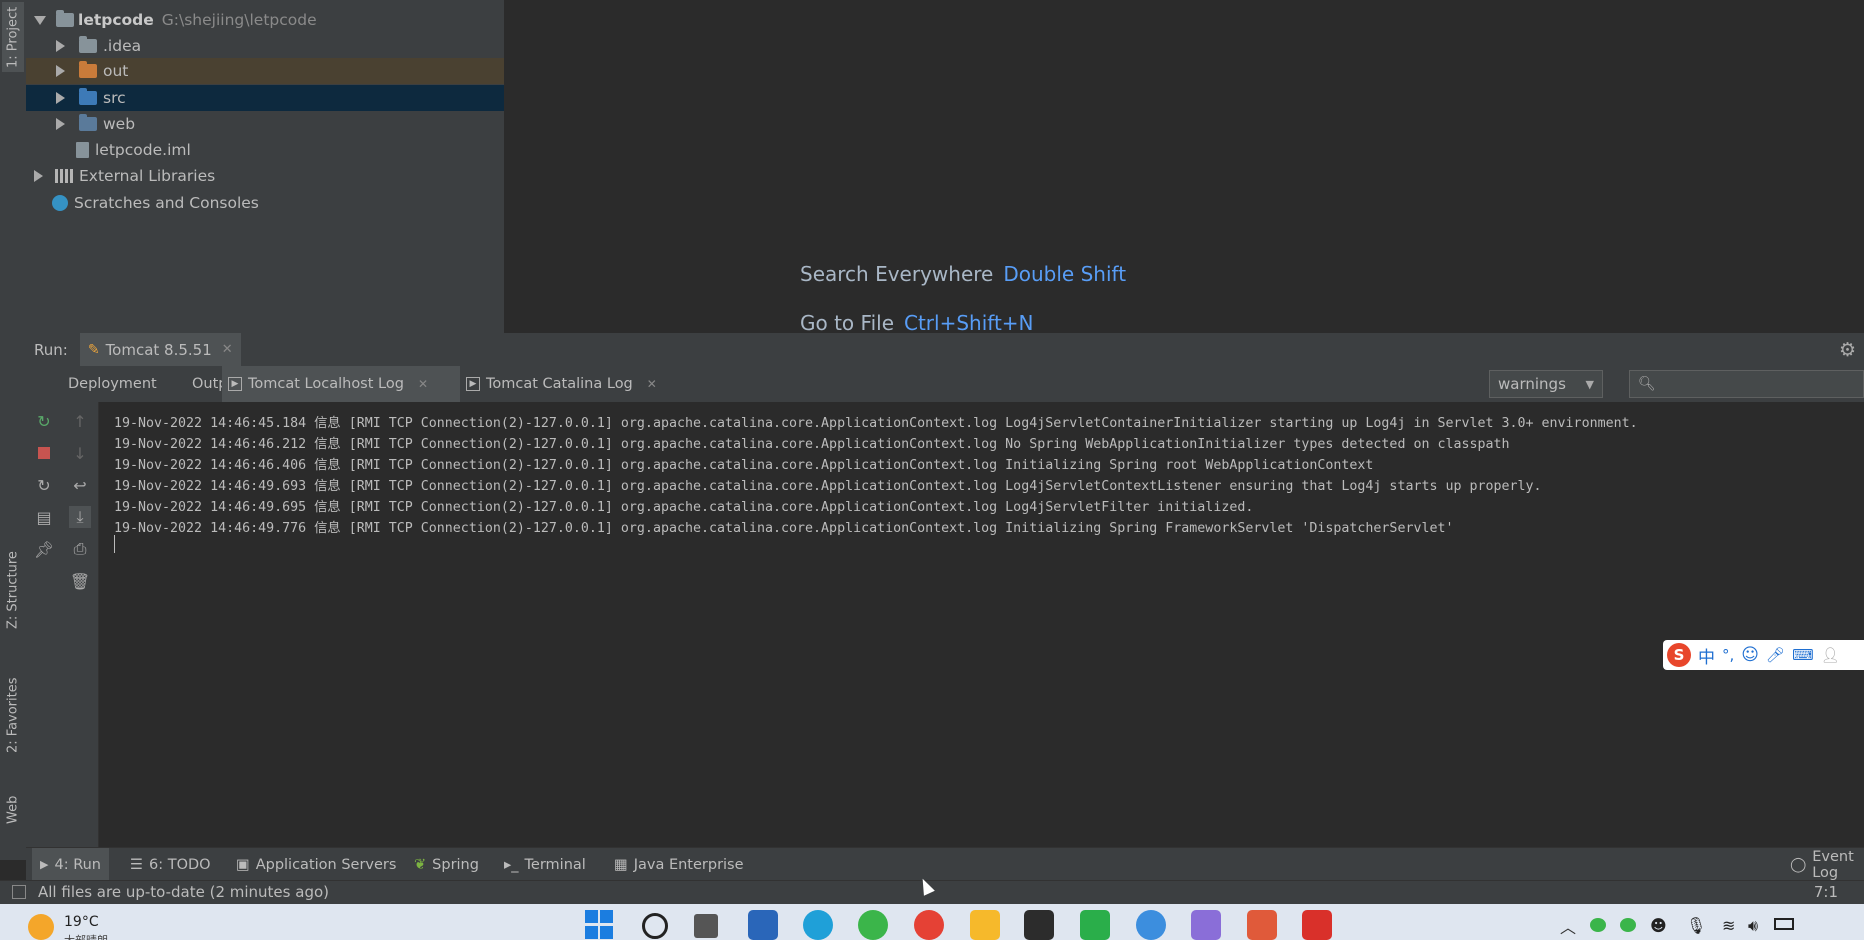 The image size is (1864, 940). What do you see at coordinates (545, 864) in the screenshot?
I see `tool-terminal: ▸_ Terminal` at bounding box center [545, 864].